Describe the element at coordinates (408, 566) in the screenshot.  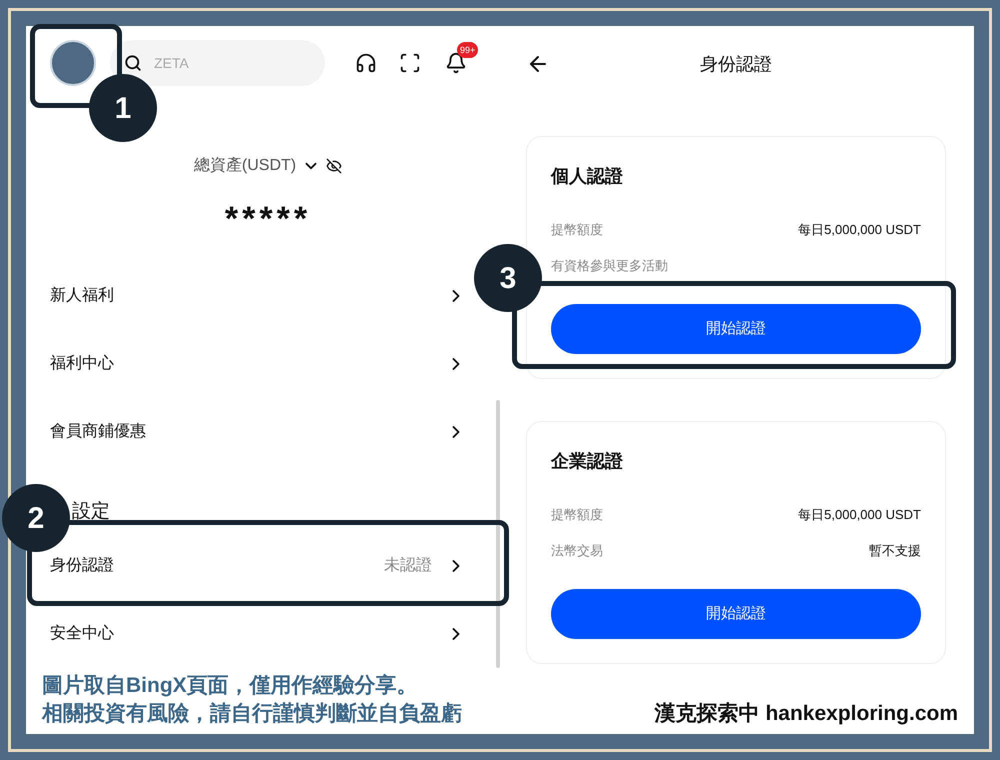
I see `status-text: 未認證` at that location.